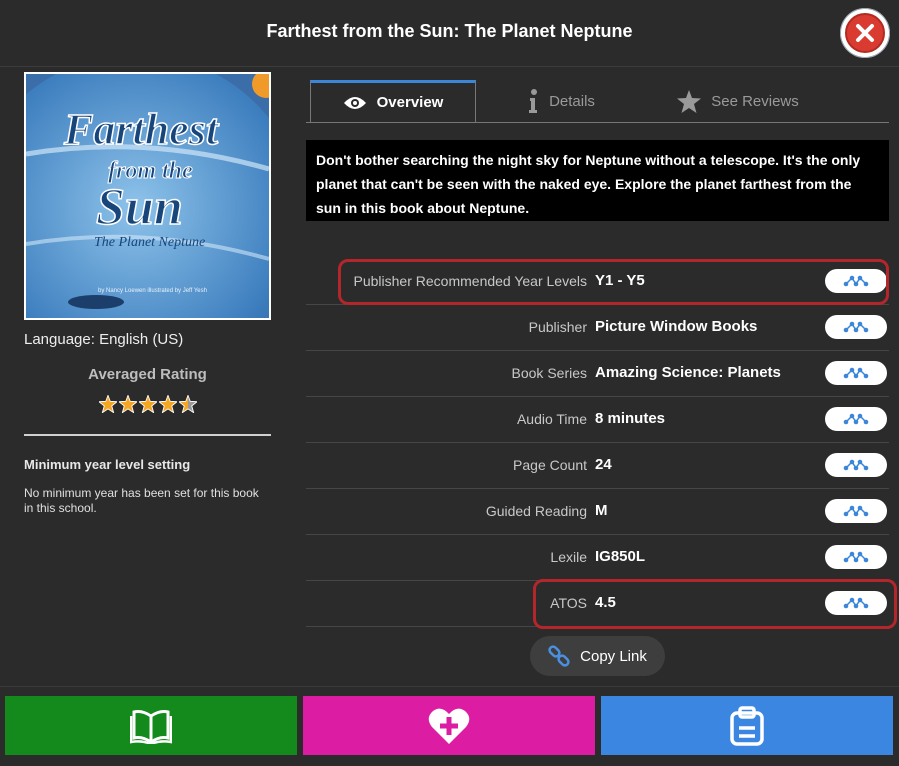 Image resolution: width=899 pixels, height=766 pixels. I want to click on property-row: Publisher Recommended Year Levels Y1 - Y5, so click(597, 281).